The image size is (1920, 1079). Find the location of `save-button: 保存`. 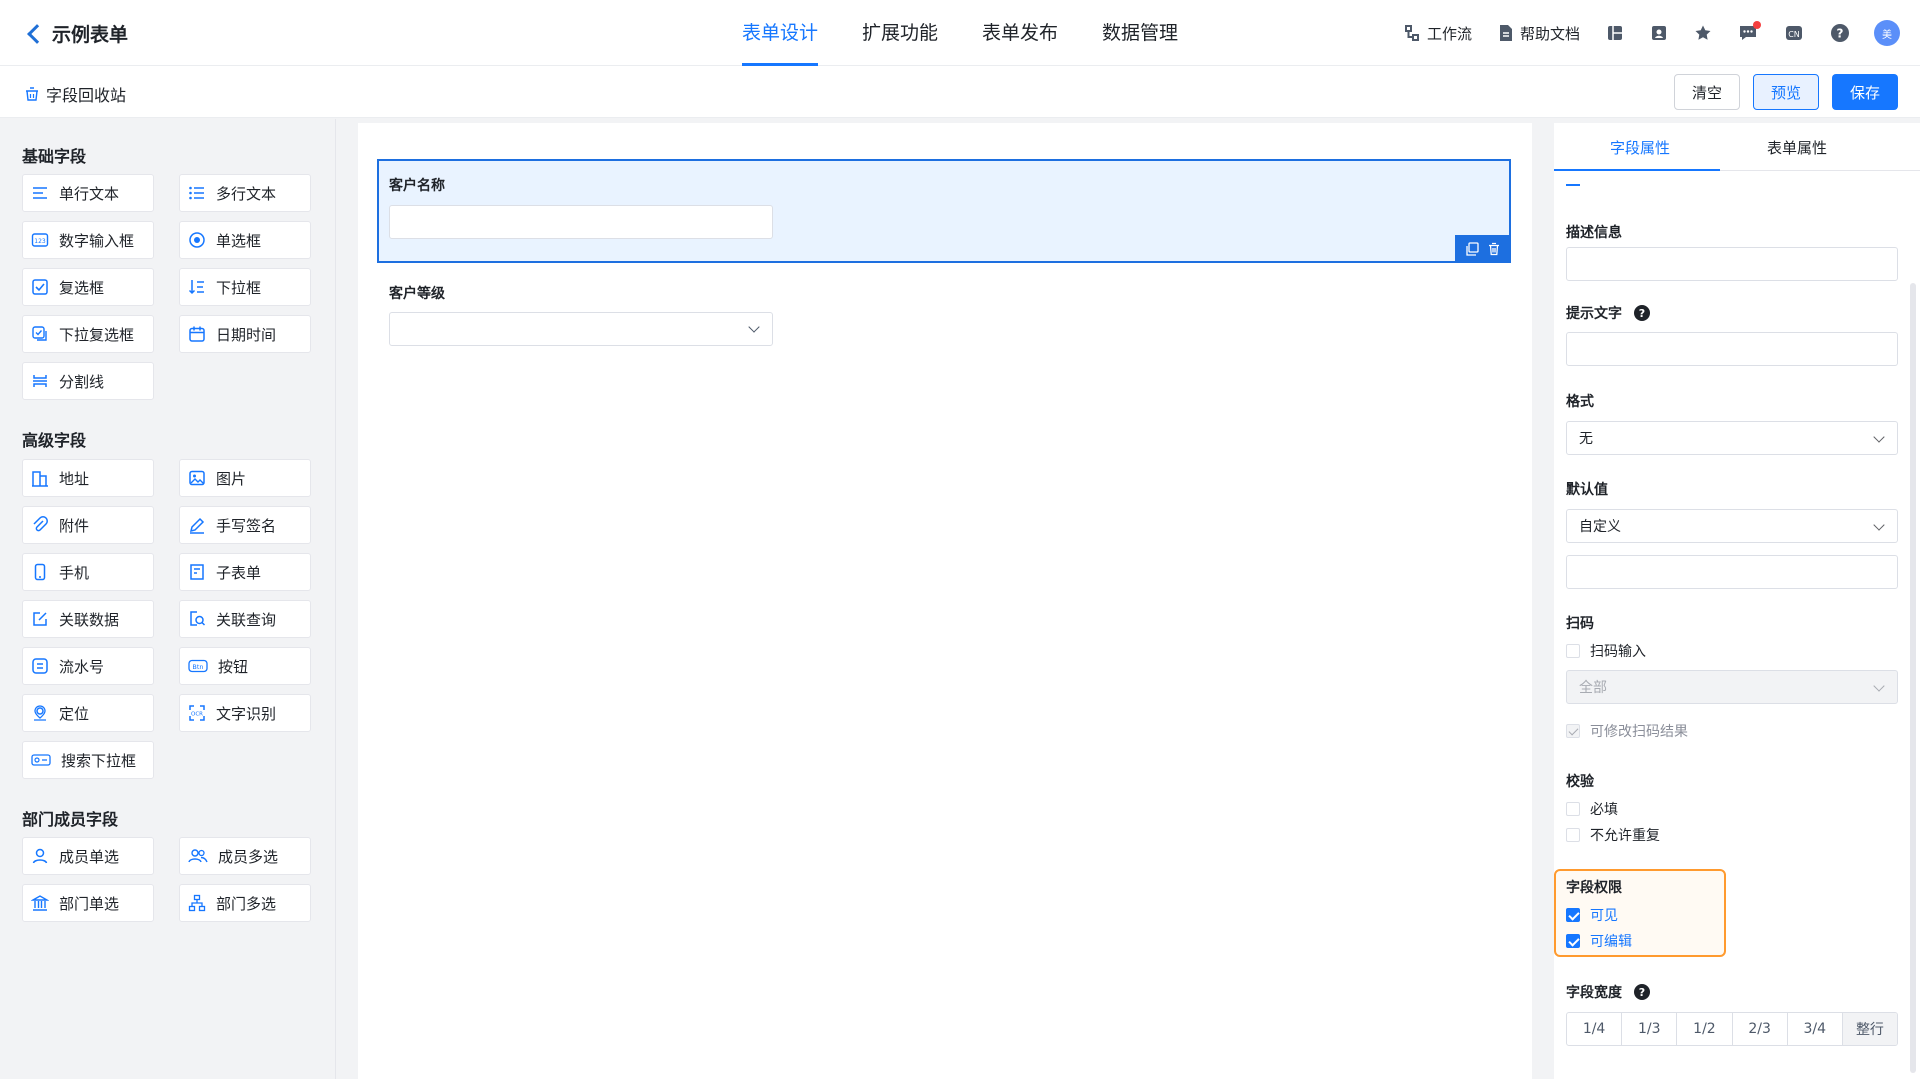

save-button: 保存 is located at coordinates (1865, 92).